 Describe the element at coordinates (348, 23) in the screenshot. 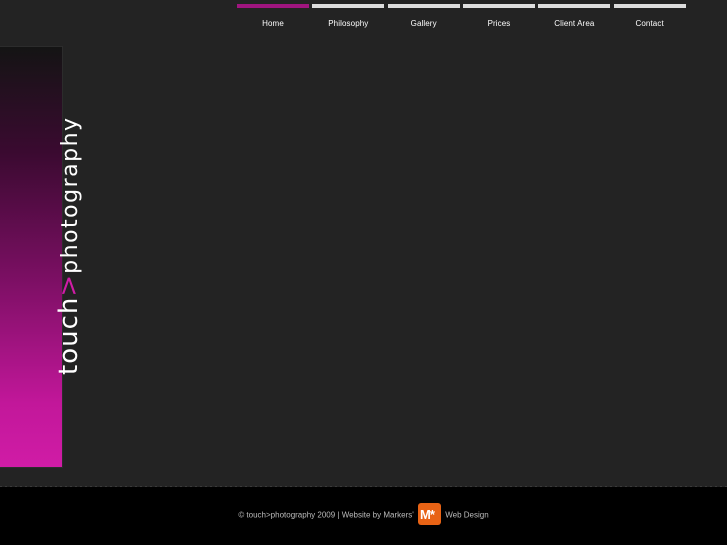

I see `nav-label-philosophy: Philosophy` at that location.